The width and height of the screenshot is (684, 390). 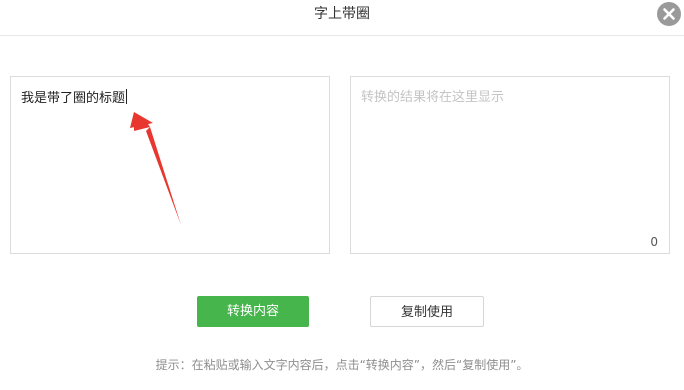 I want to click on hint-text: 提示：在粘贴或输入文字内容后，点击“转换内容”，然后“复制使用”。, so click(x=342, y=365).